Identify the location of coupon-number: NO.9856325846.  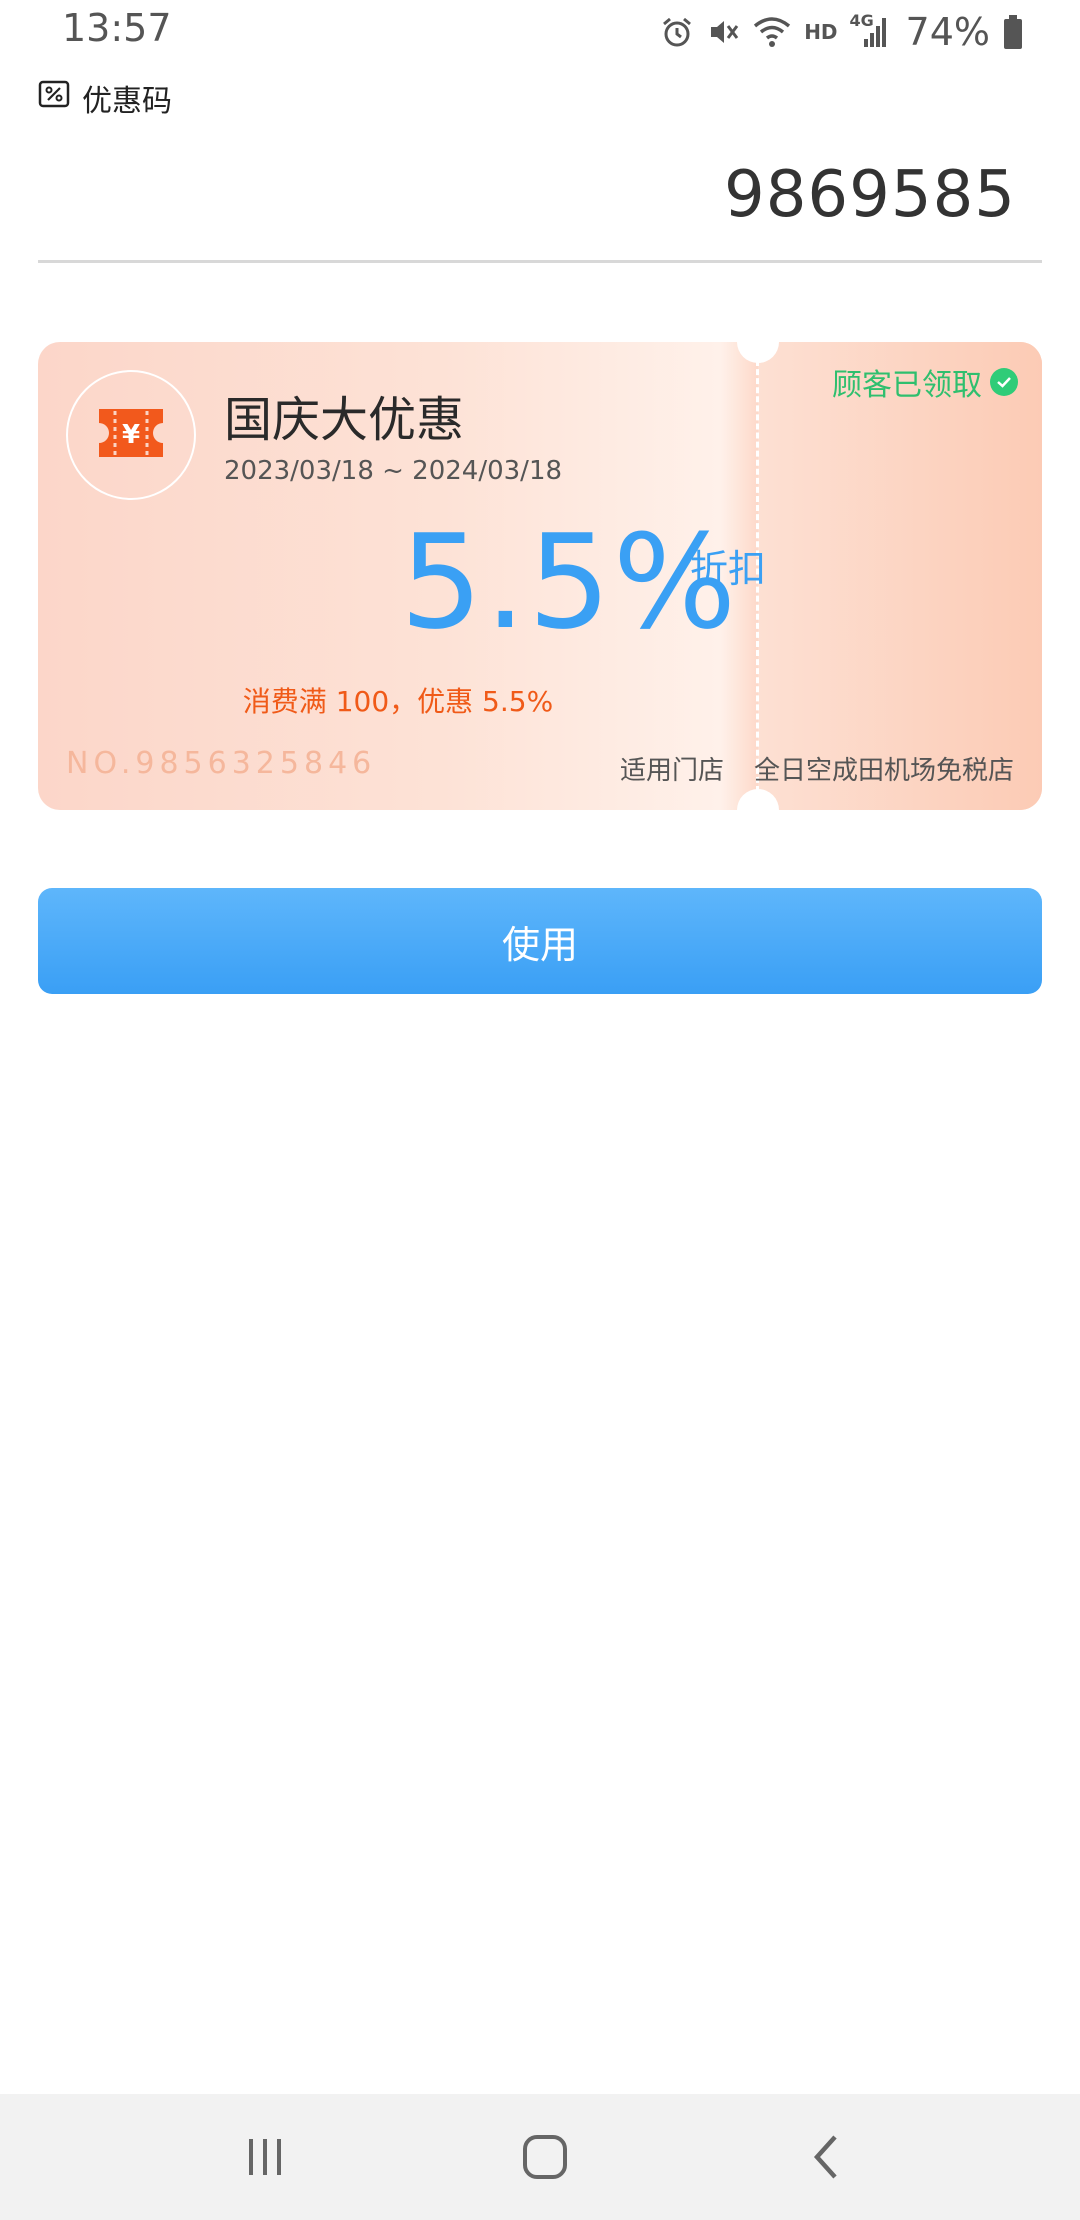
(221, 763).